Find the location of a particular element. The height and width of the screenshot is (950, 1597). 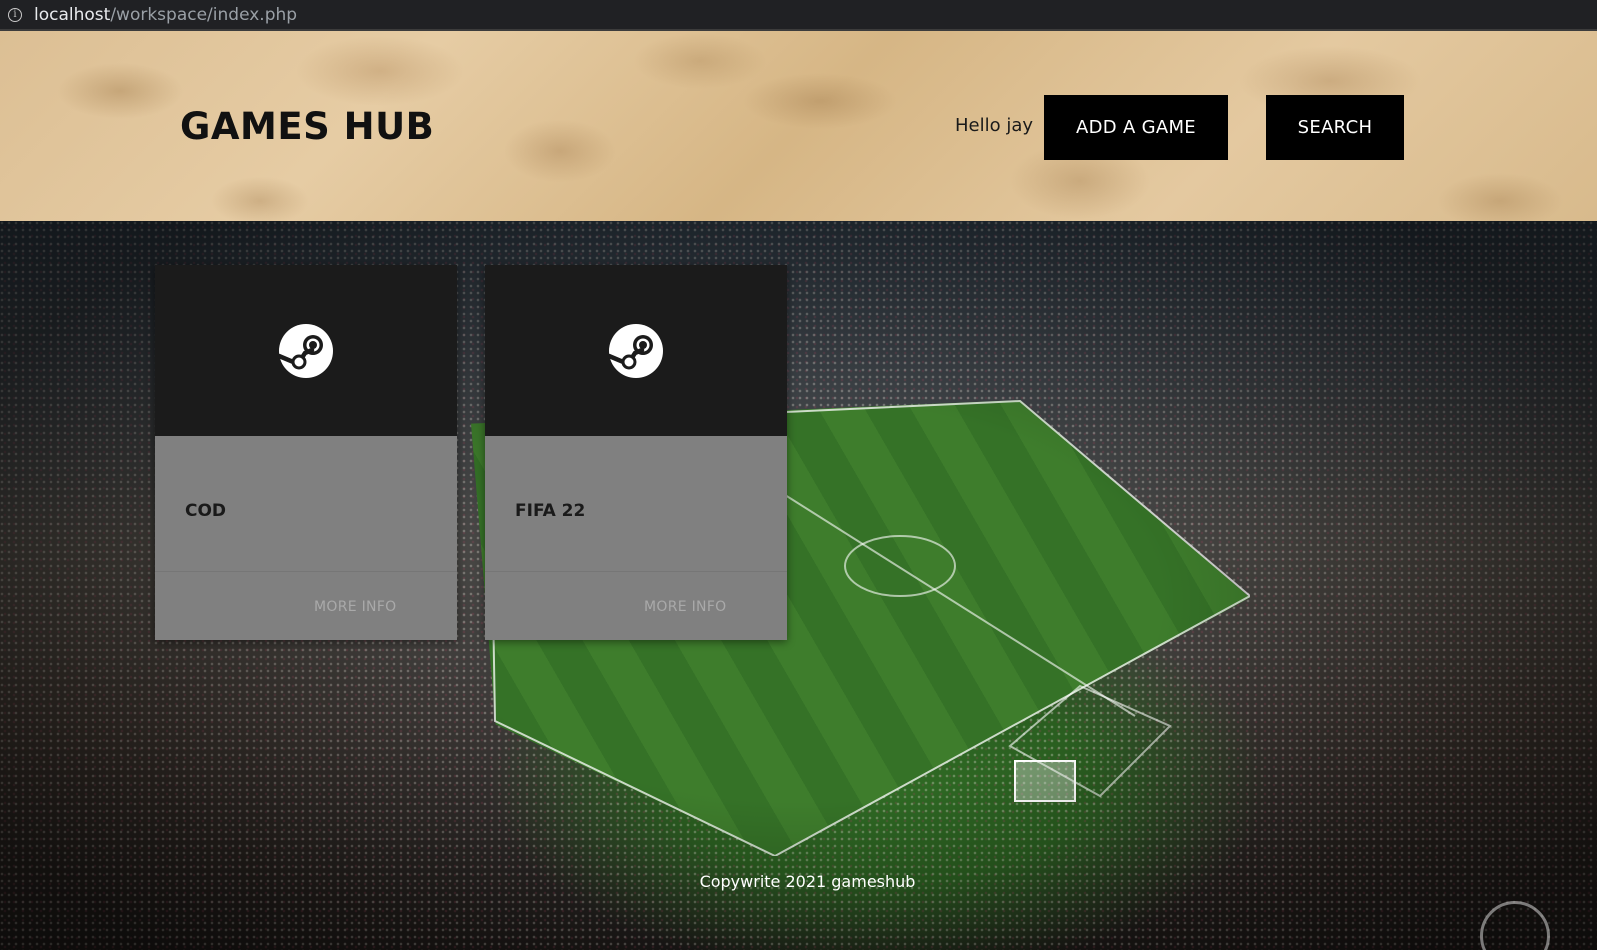

footer-text: Copywrite 2021 gameshub is located at coordinates (807, 881).